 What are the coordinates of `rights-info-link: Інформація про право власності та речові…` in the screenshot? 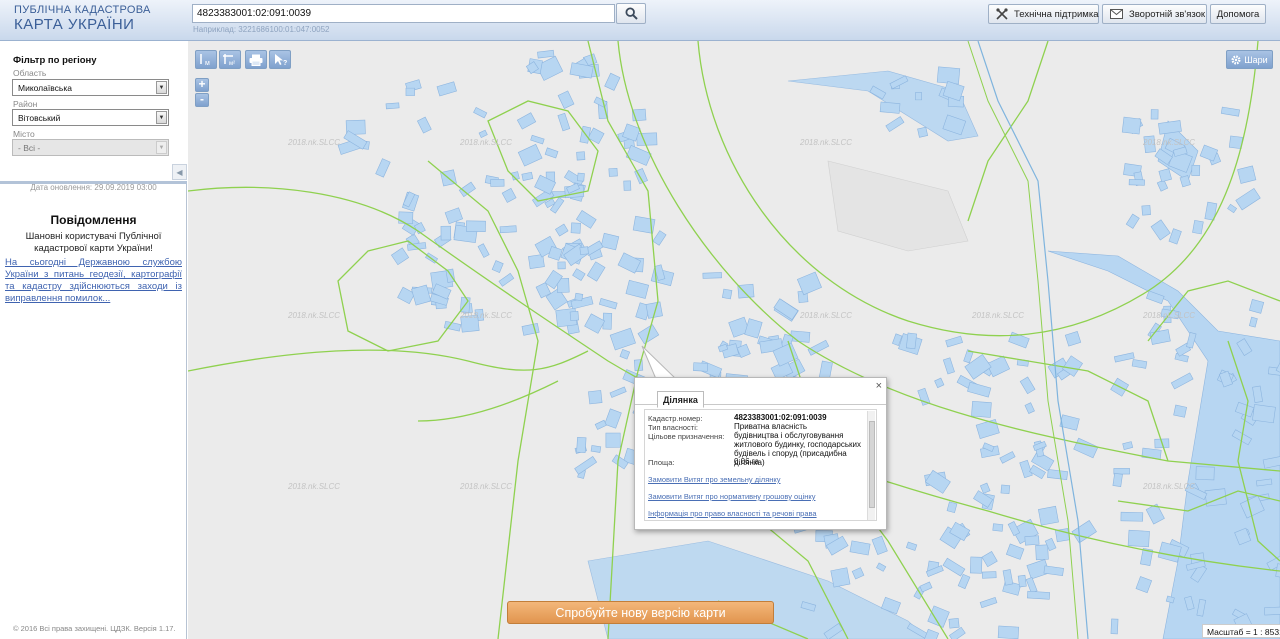 It's located at (732, 513).